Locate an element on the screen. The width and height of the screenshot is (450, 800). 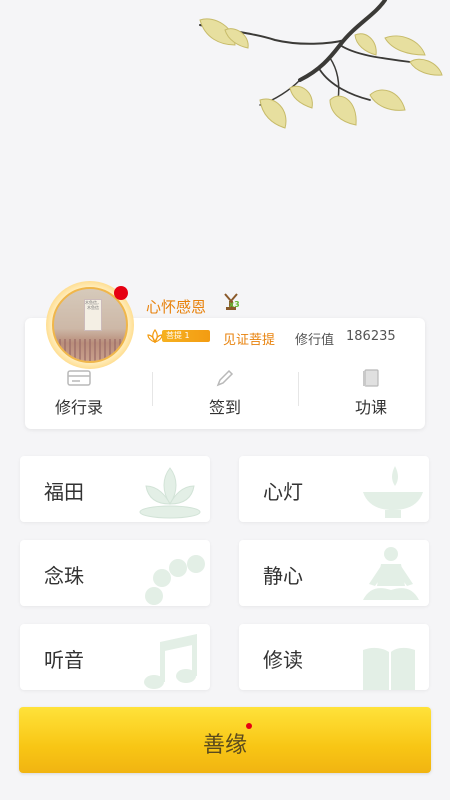
card-icon is located at coordinates (79, 378).